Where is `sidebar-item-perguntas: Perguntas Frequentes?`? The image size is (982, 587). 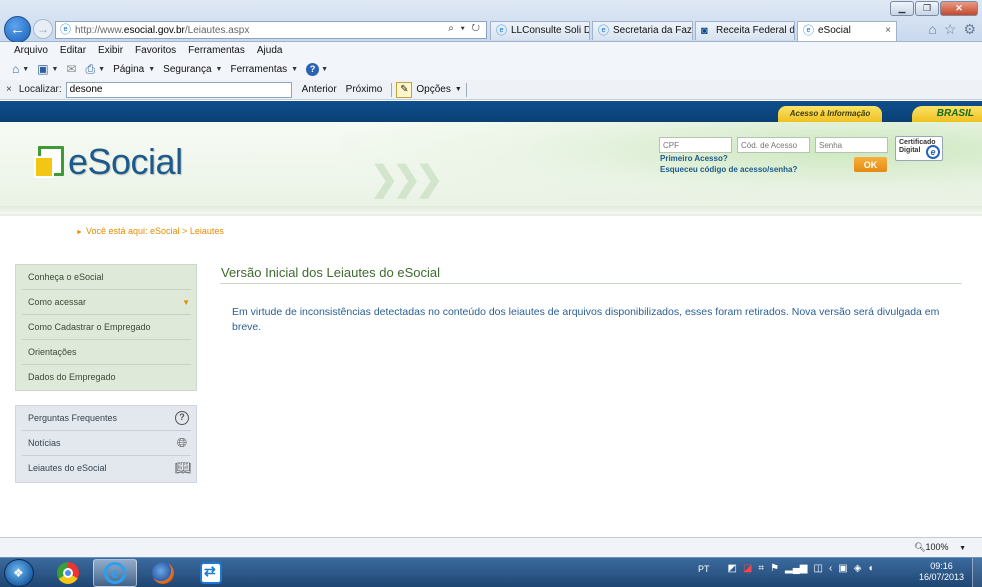 sidebar-item-perguntas: Perguntas Frequentes? is located at coordinates (106, 418).